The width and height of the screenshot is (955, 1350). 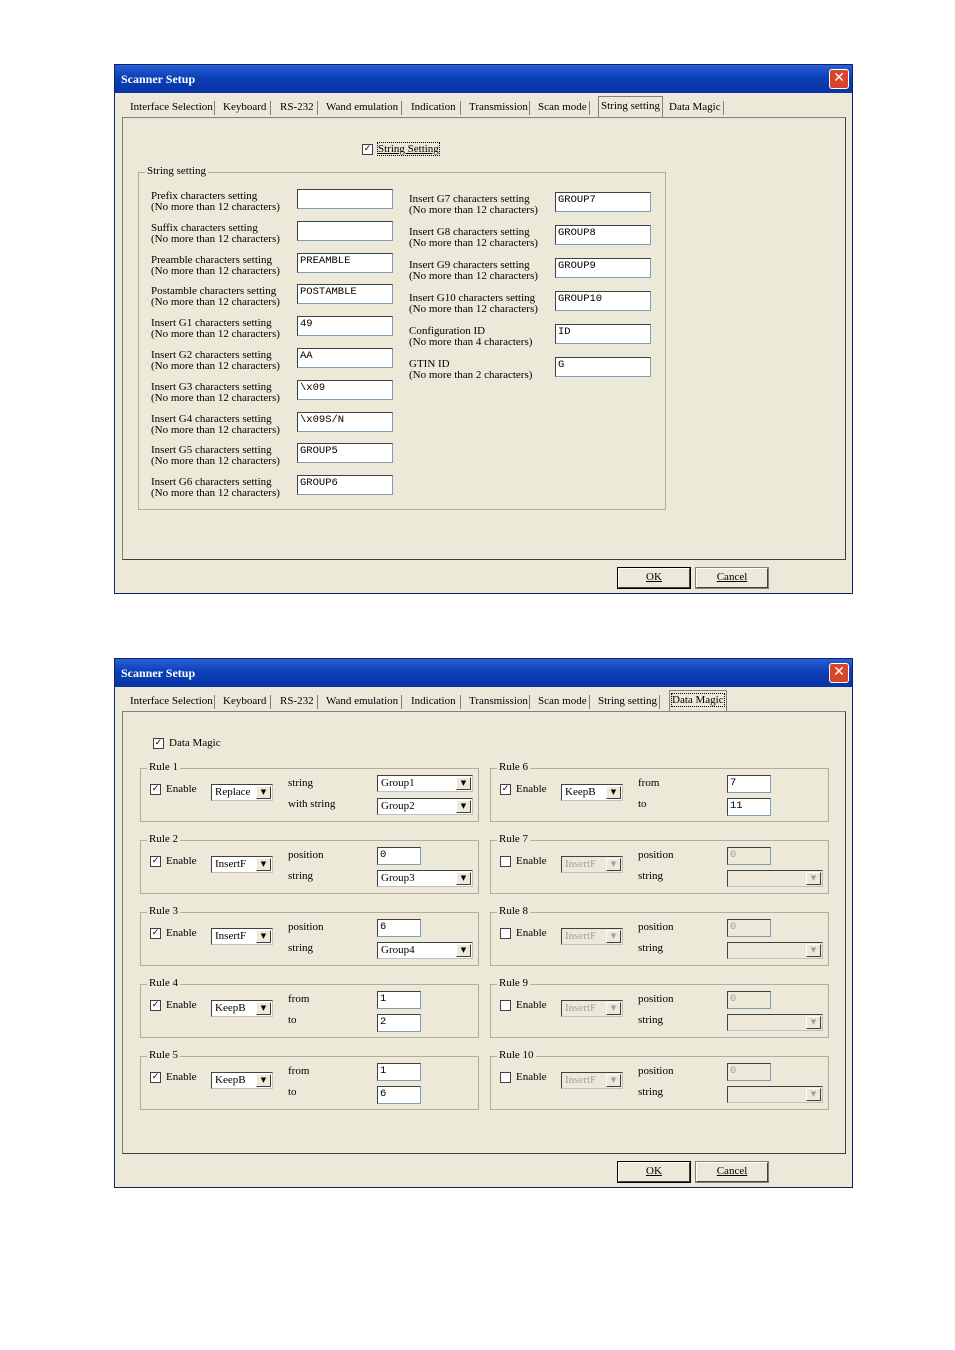 I want to click on rule-value-input: 2, so click(x=399, y=1023).